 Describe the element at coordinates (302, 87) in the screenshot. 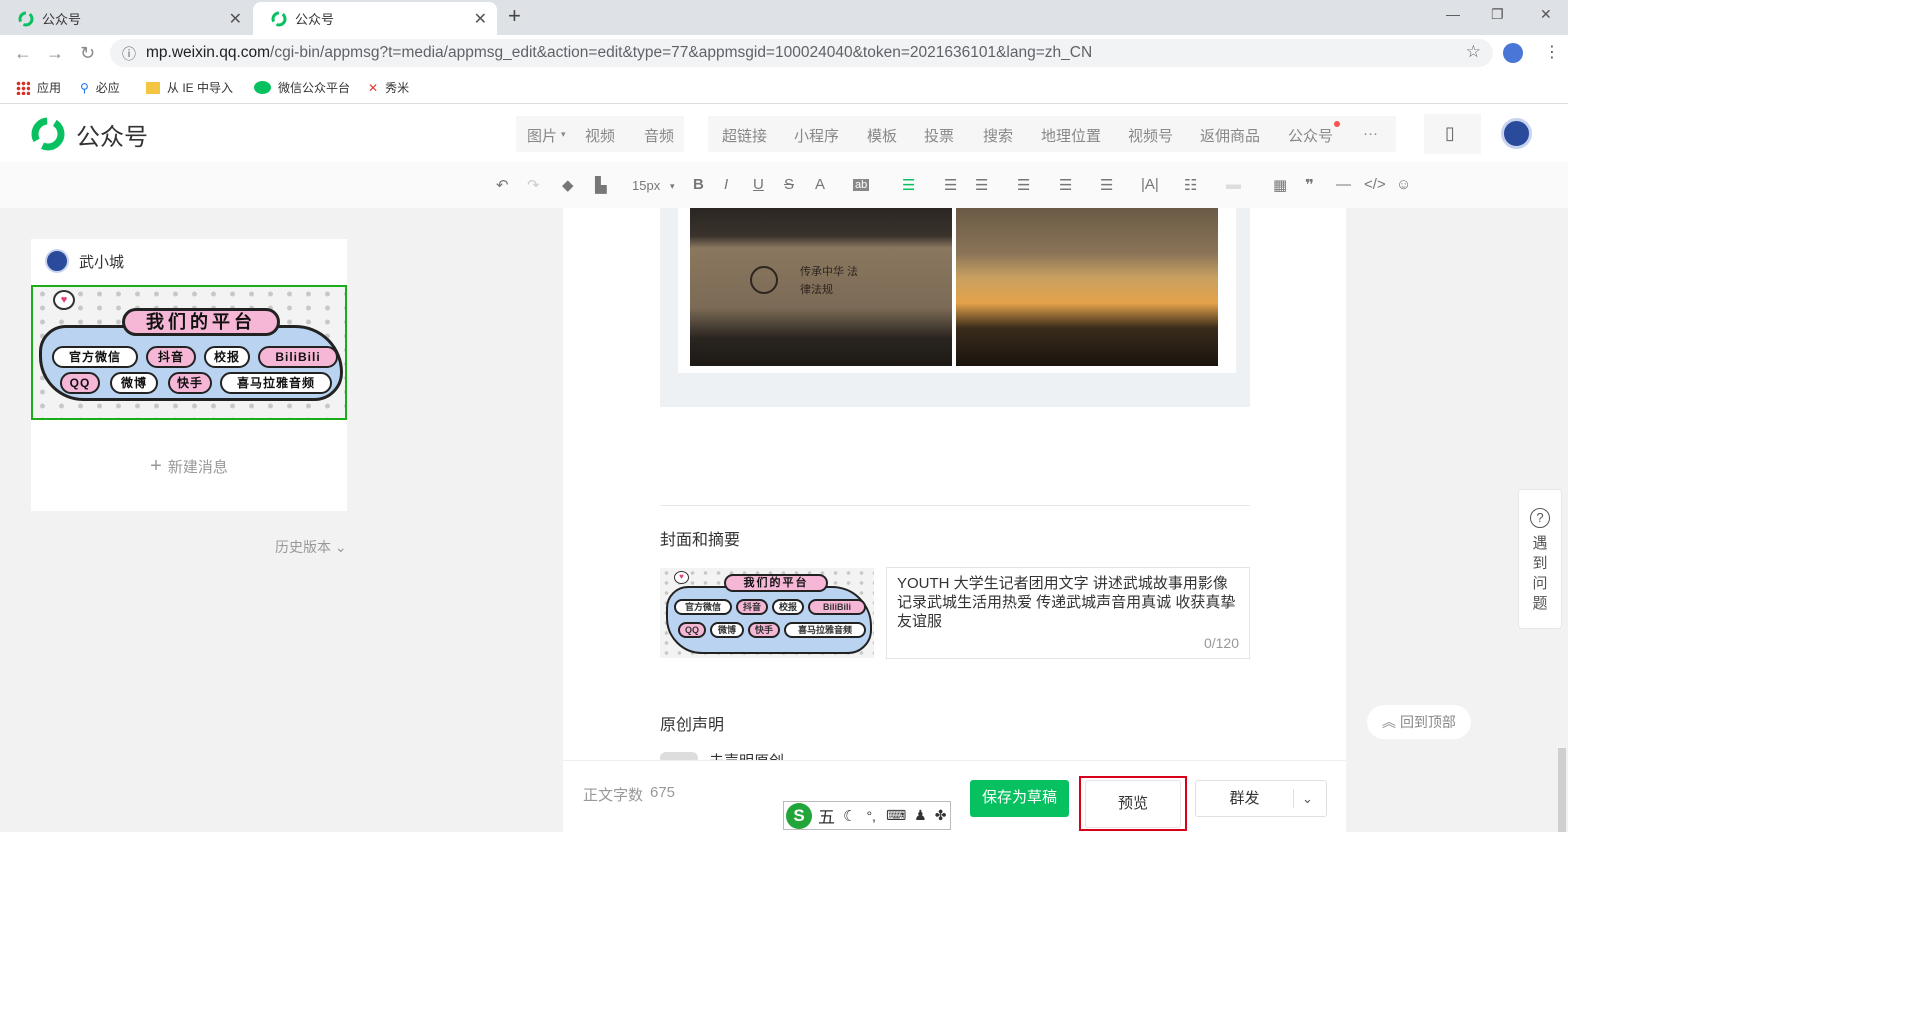

I see `bookmark-wechat-mp: 微信公众平台` at that location.